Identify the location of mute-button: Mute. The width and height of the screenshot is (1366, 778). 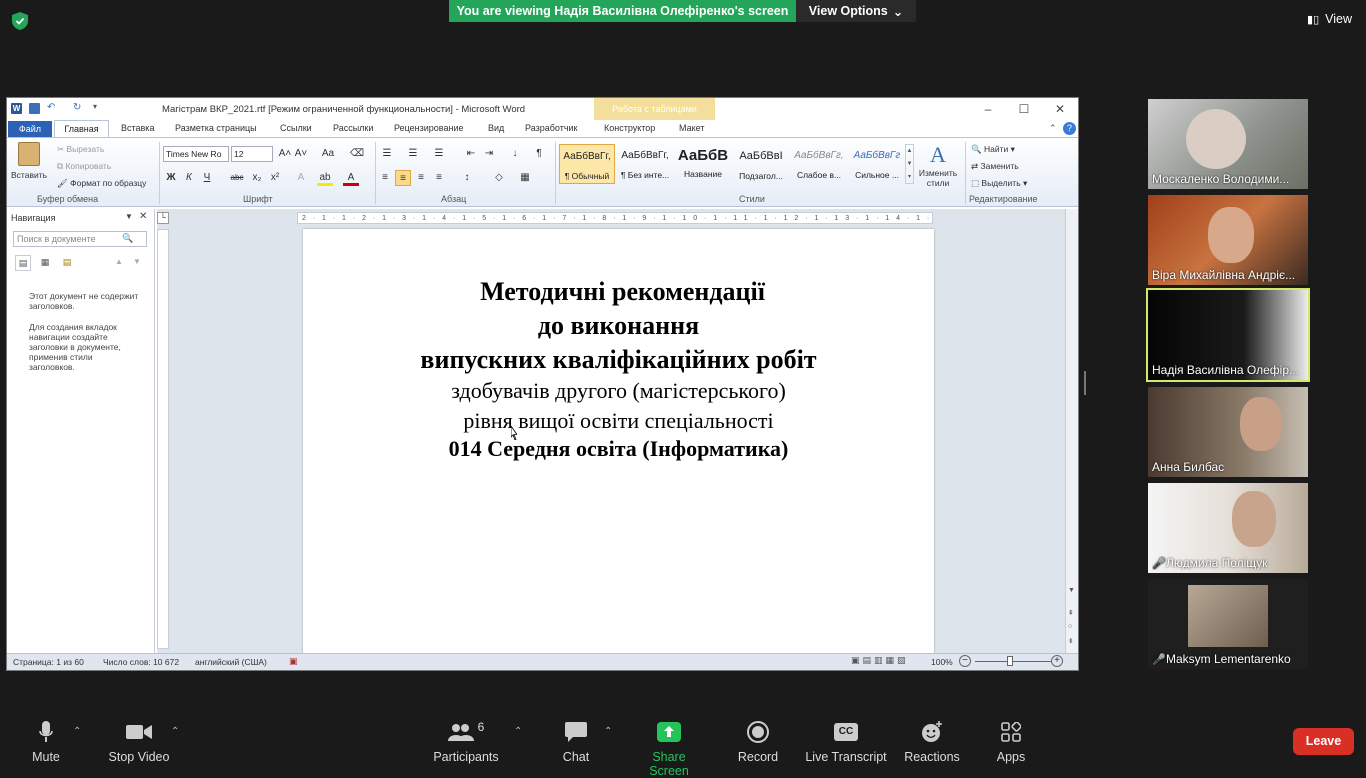
(46, 742).